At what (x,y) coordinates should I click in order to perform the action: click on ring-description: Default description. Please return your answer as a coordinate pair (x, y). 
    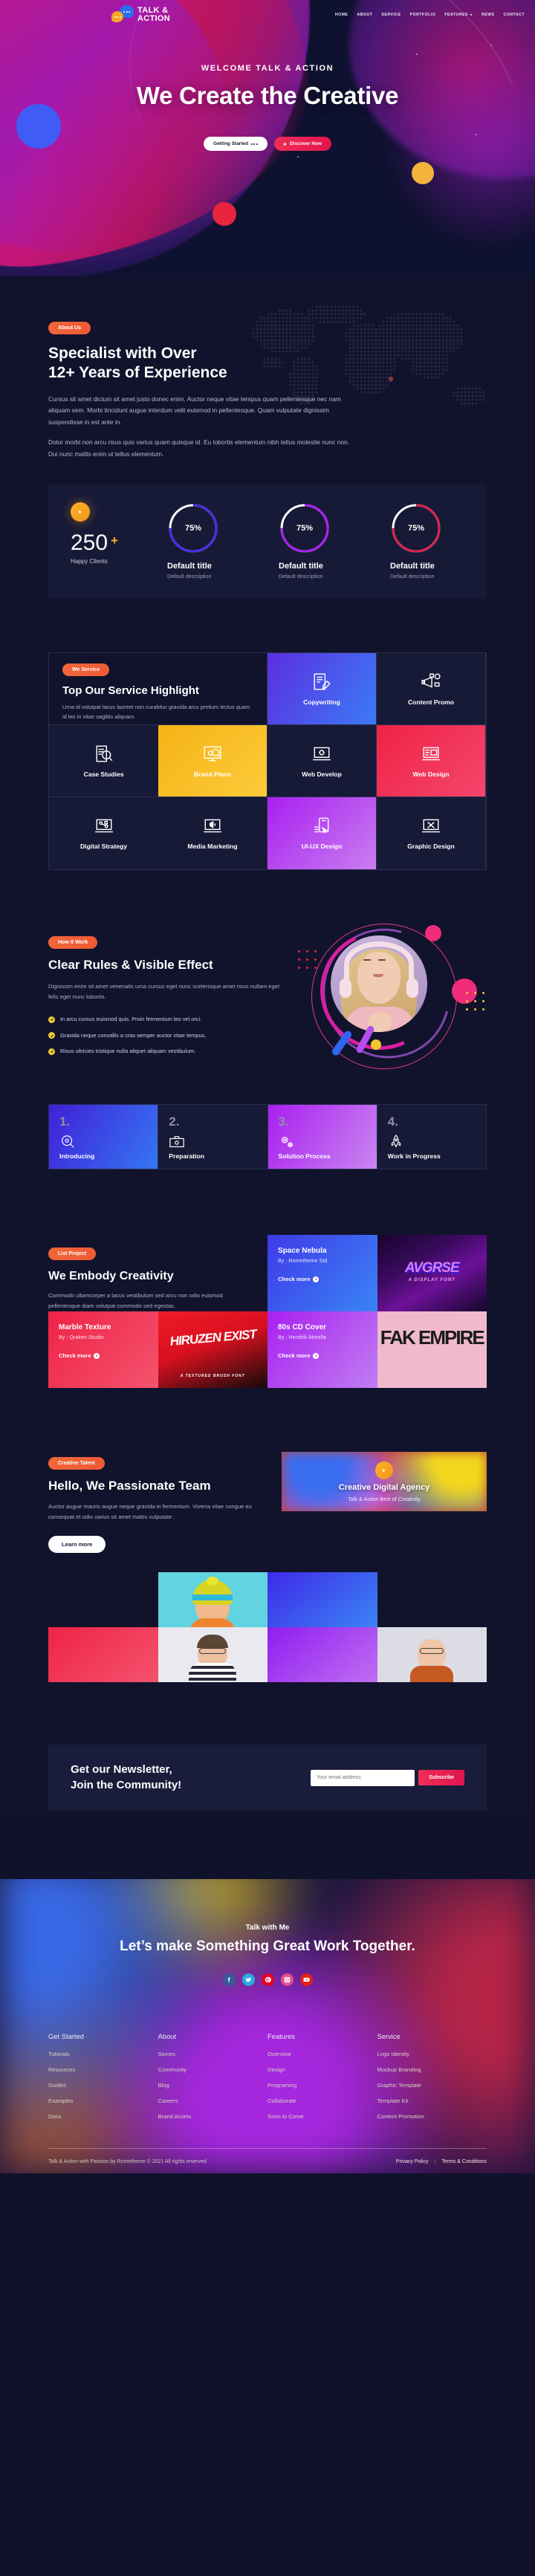
    Looking at the image, I should click on (301, 576).